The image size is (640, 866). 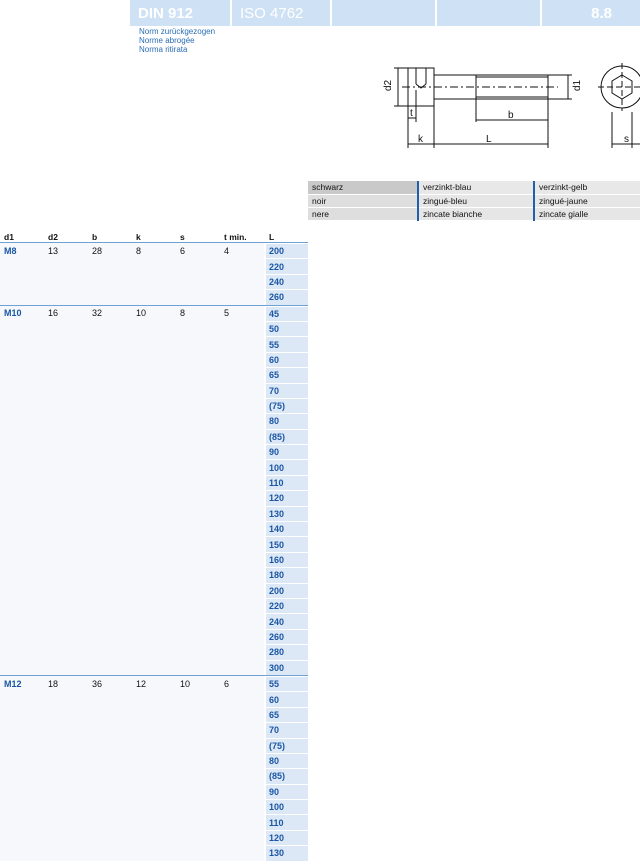 What do you see at coordinates (586, 201) in the screenshot?
I see `finish-cell: zingué-jaune` at bounding box center [586, 201].